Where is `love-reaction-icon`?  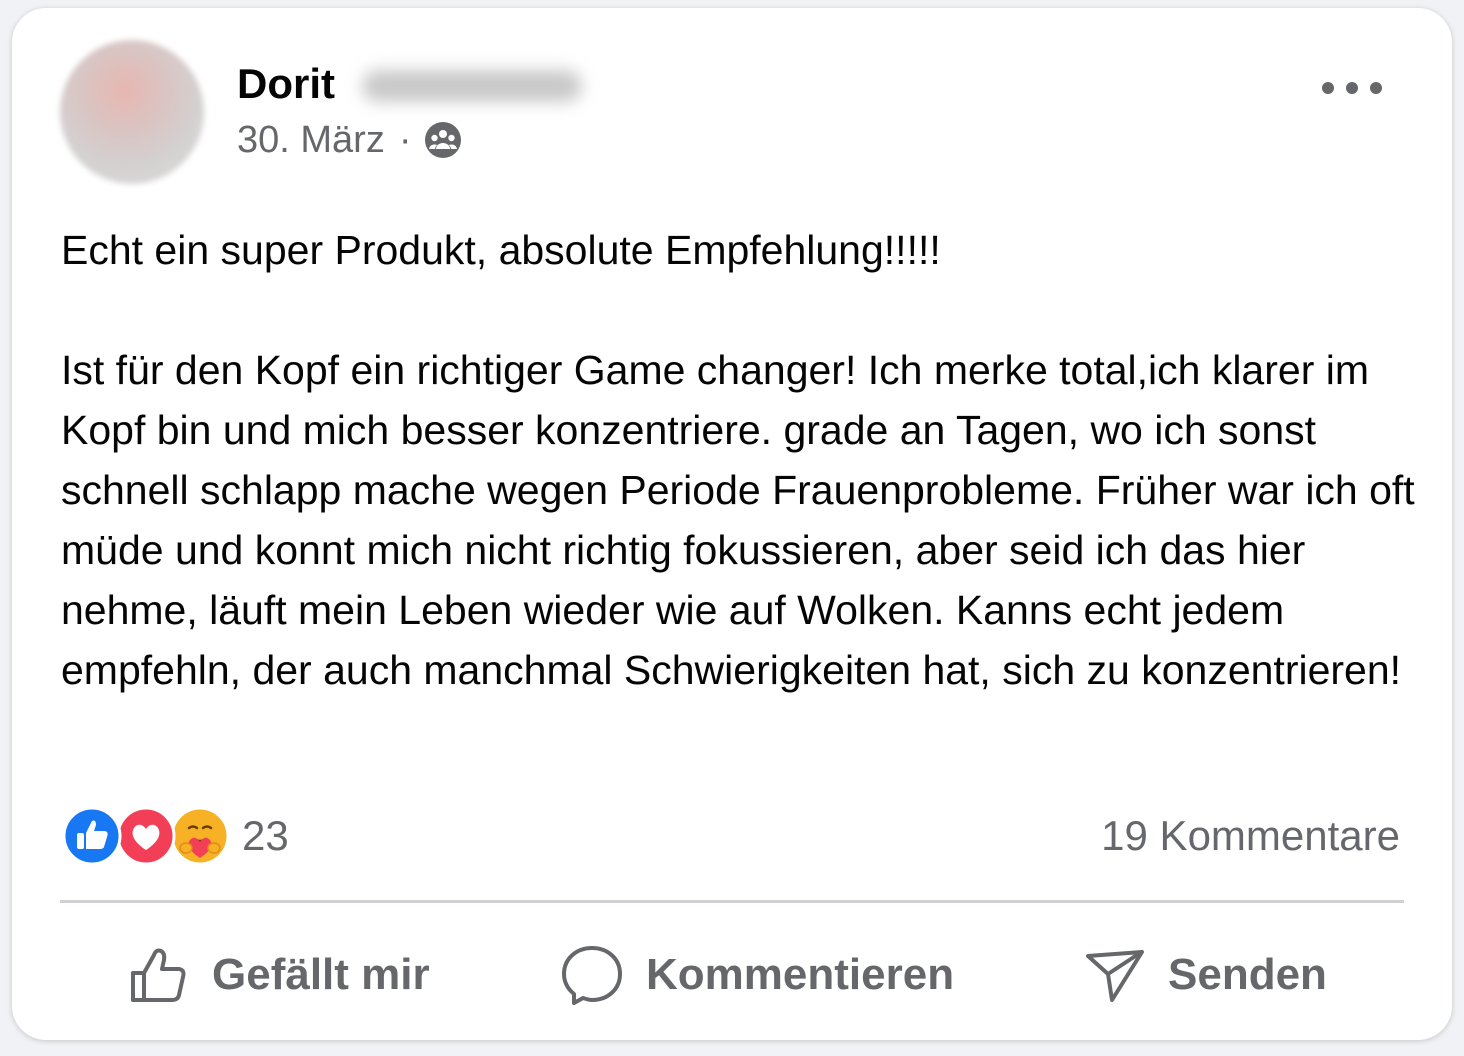
love-reaction-icon is located at coordinates (146, 836).